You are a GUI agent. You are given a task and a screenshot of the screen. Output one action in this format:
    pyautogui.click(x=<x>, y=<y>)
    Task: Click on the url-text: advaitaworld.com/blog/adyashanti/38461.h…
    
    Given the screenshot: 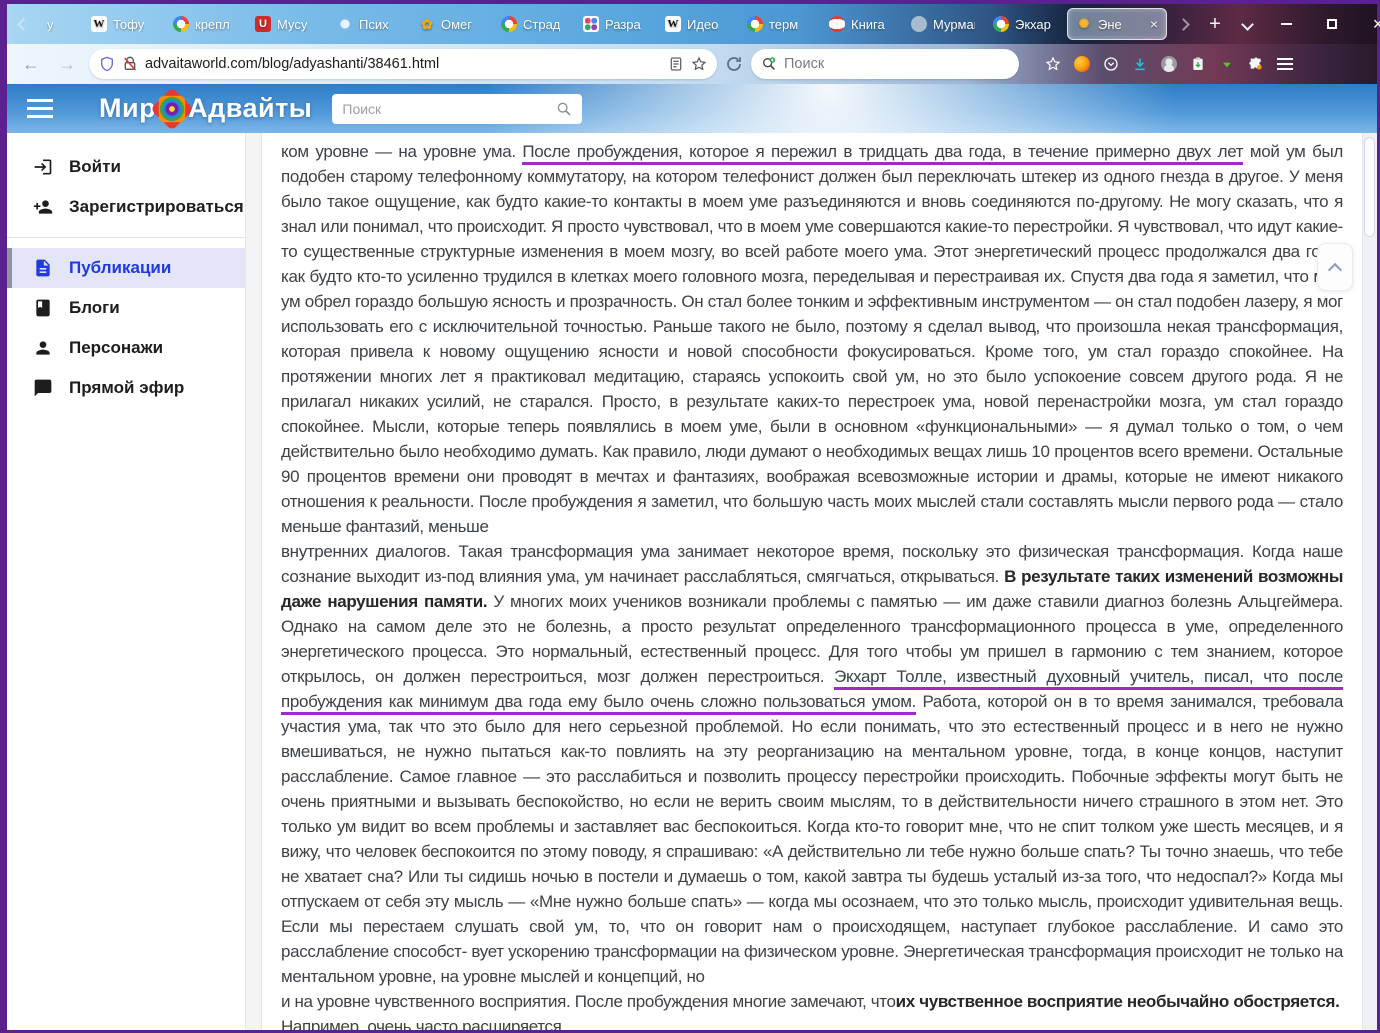 What is the action you would take?
    pyautogui.click(x=403, y=64)
    